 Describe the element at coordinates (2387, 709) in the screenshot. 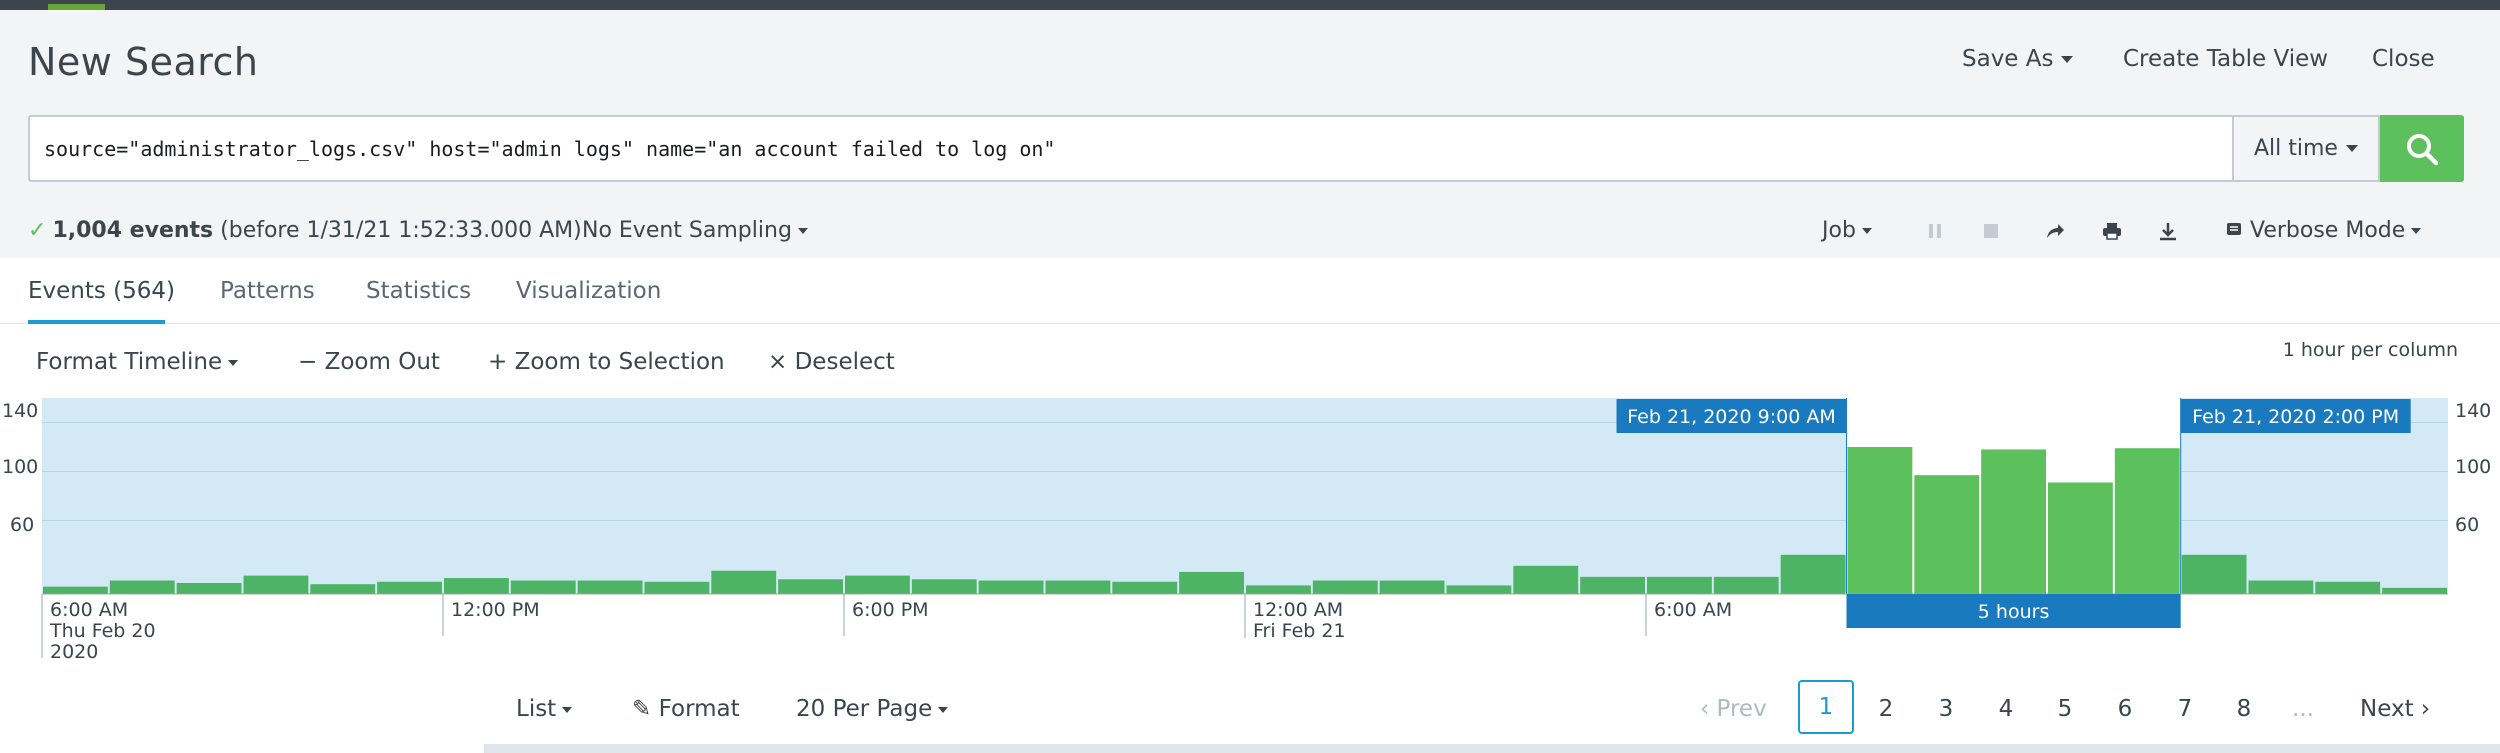

I see `next-label: Next` at that location.